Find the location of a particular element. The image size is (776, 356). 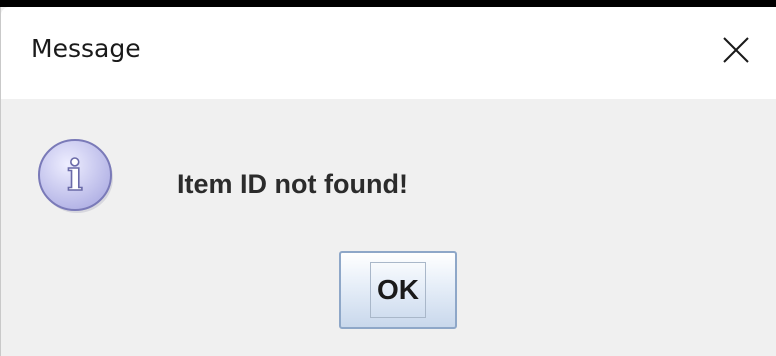

close-button is located at coordinates (736, 50).